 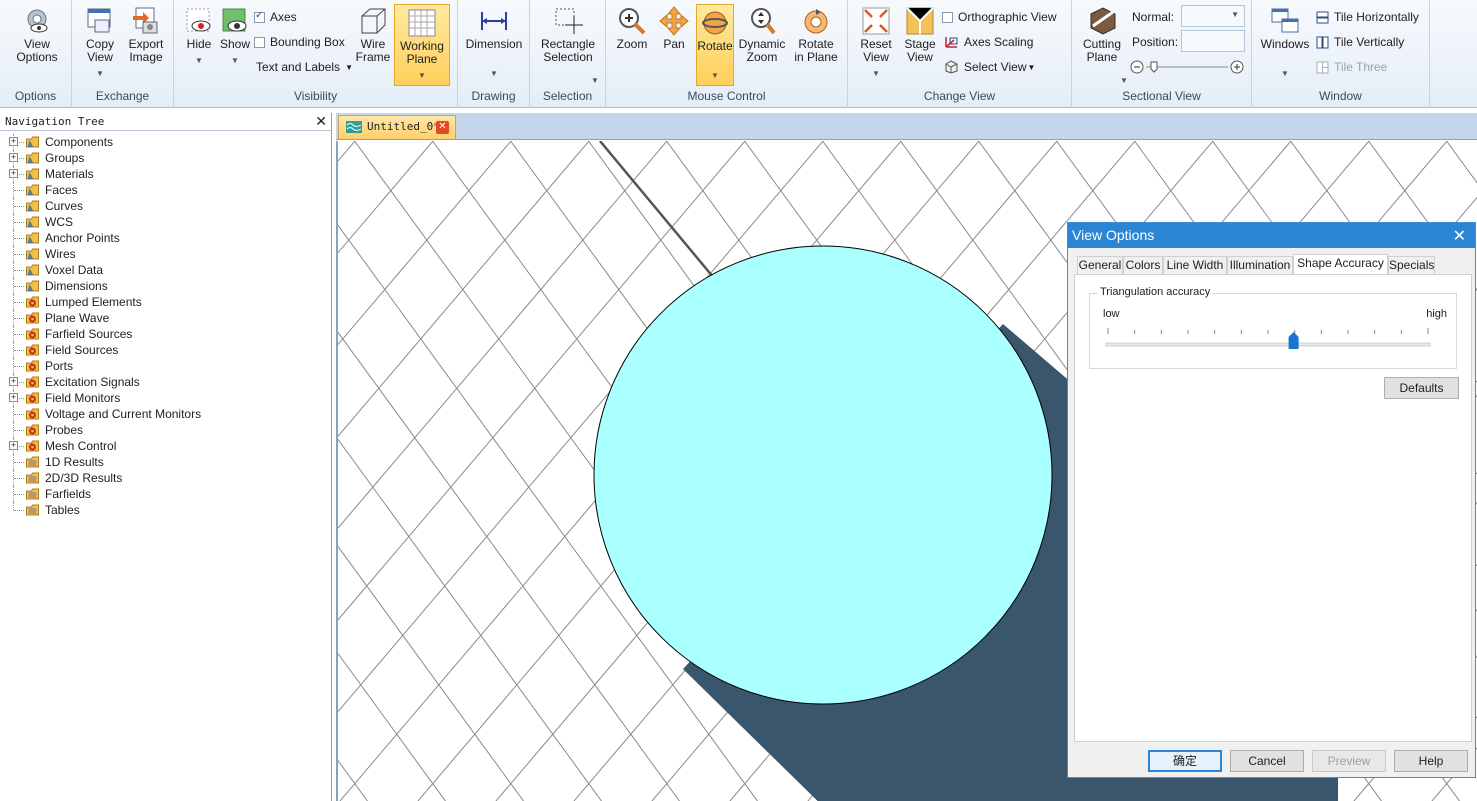 I want to click on tree-item-farfield-sources: Farfield Sources, so click(x=165, y=334).